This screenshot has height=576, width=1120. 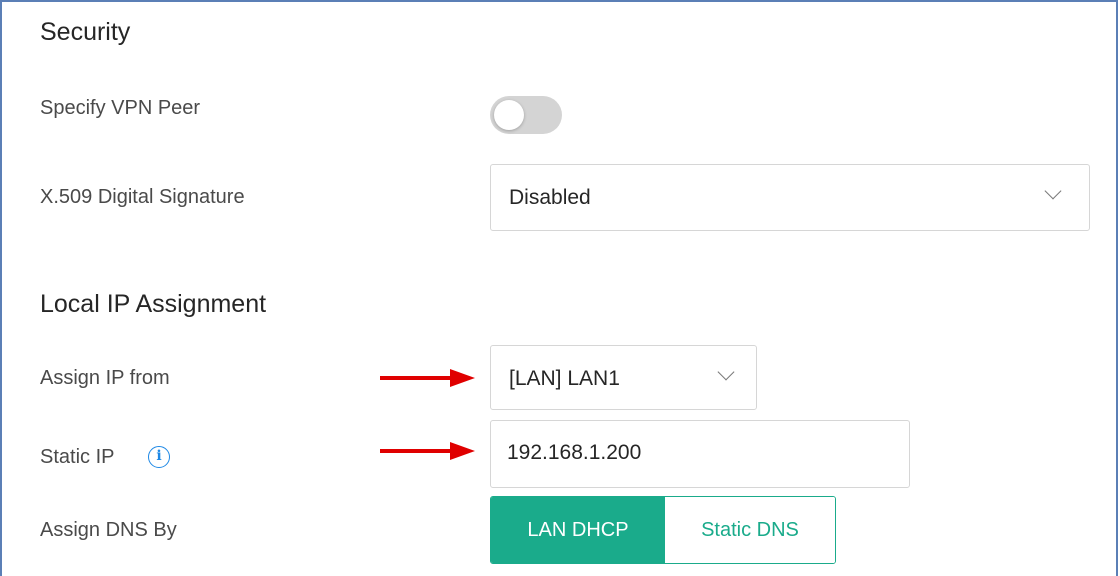 What do you see at coordinates (142, 197) in the screenshot?
I see `x509-label: X.509 Digital Signature` at bounding box center [142, 197].